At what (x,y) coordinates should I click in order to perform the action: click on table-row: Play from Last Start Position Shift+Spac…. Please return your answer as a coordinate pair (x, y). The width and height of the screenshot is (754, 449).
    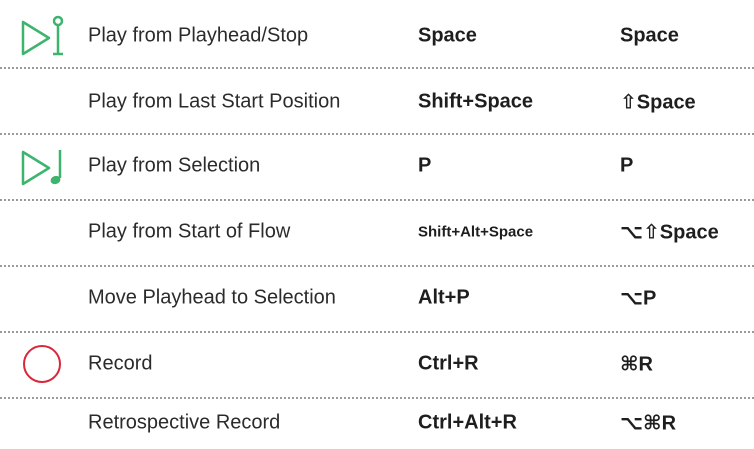
    Looking at the image, I should click on (377, 102).